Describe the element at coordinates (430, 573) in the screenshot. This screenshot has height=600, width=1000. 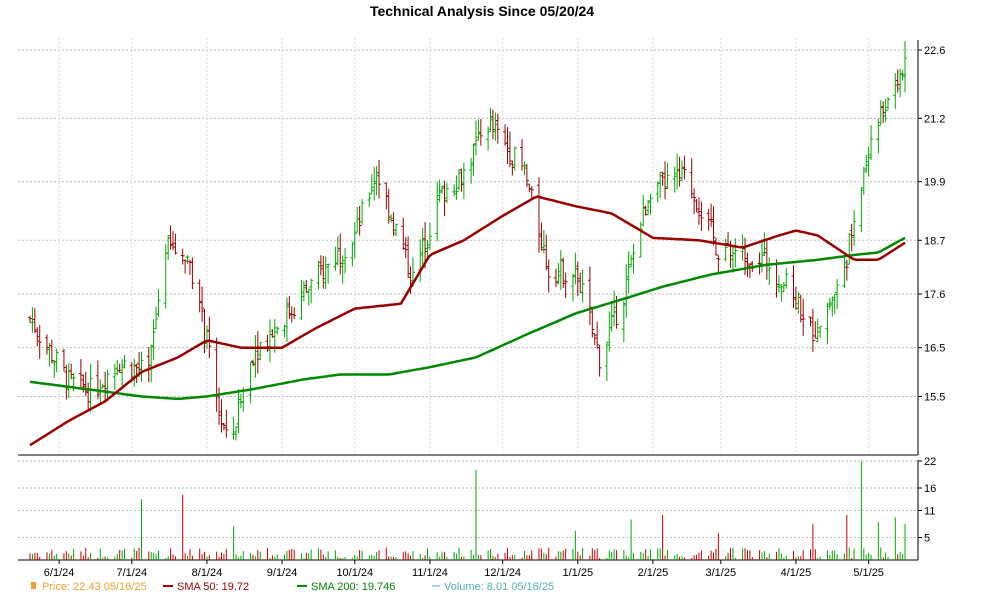
I see `date-tick-label: 11/1/24` at that location.